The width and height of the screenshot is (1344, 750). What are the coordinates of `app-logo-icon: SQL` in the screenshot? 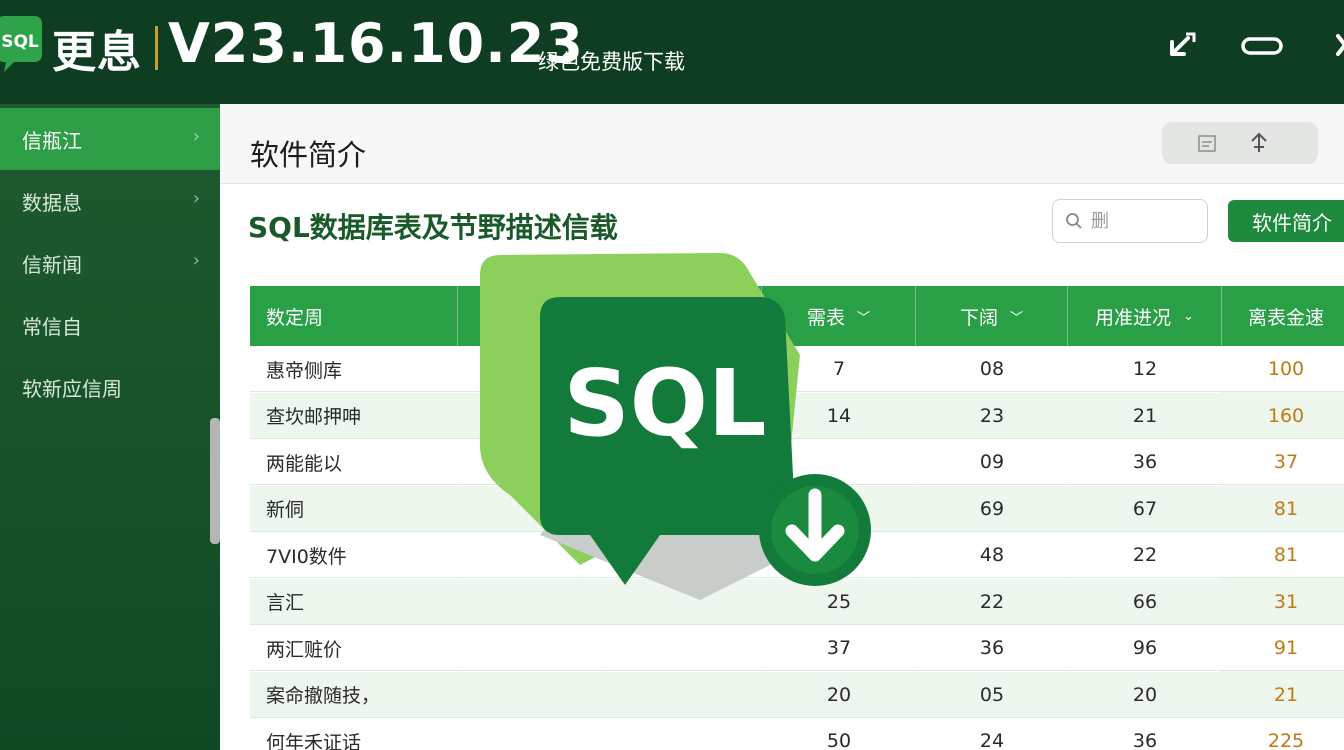 It's located at (21, 44).